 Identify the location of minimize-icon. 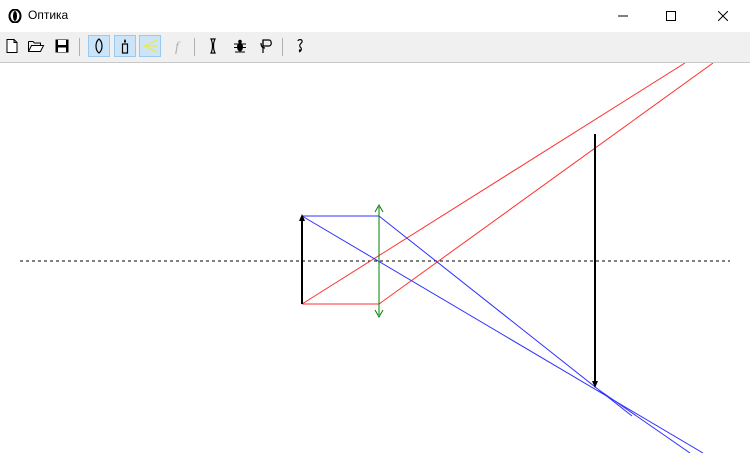
(623, 16).